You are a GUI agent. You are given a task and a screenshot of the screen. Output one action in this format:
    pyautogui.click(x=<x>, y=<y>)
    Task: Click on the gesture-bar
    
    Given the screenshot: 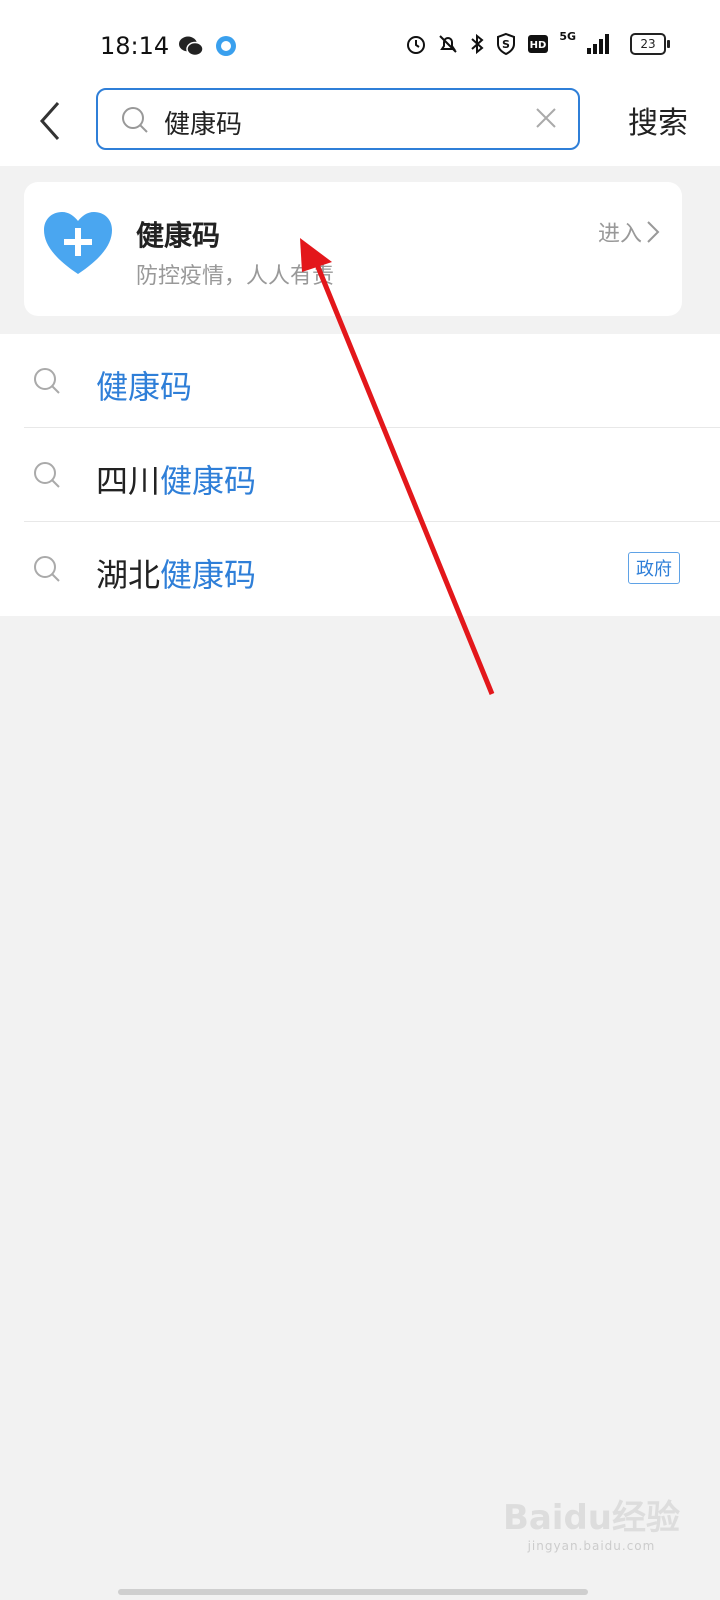 What is the action you would take?
    pyautogui.click(x=353, y=1592)
    